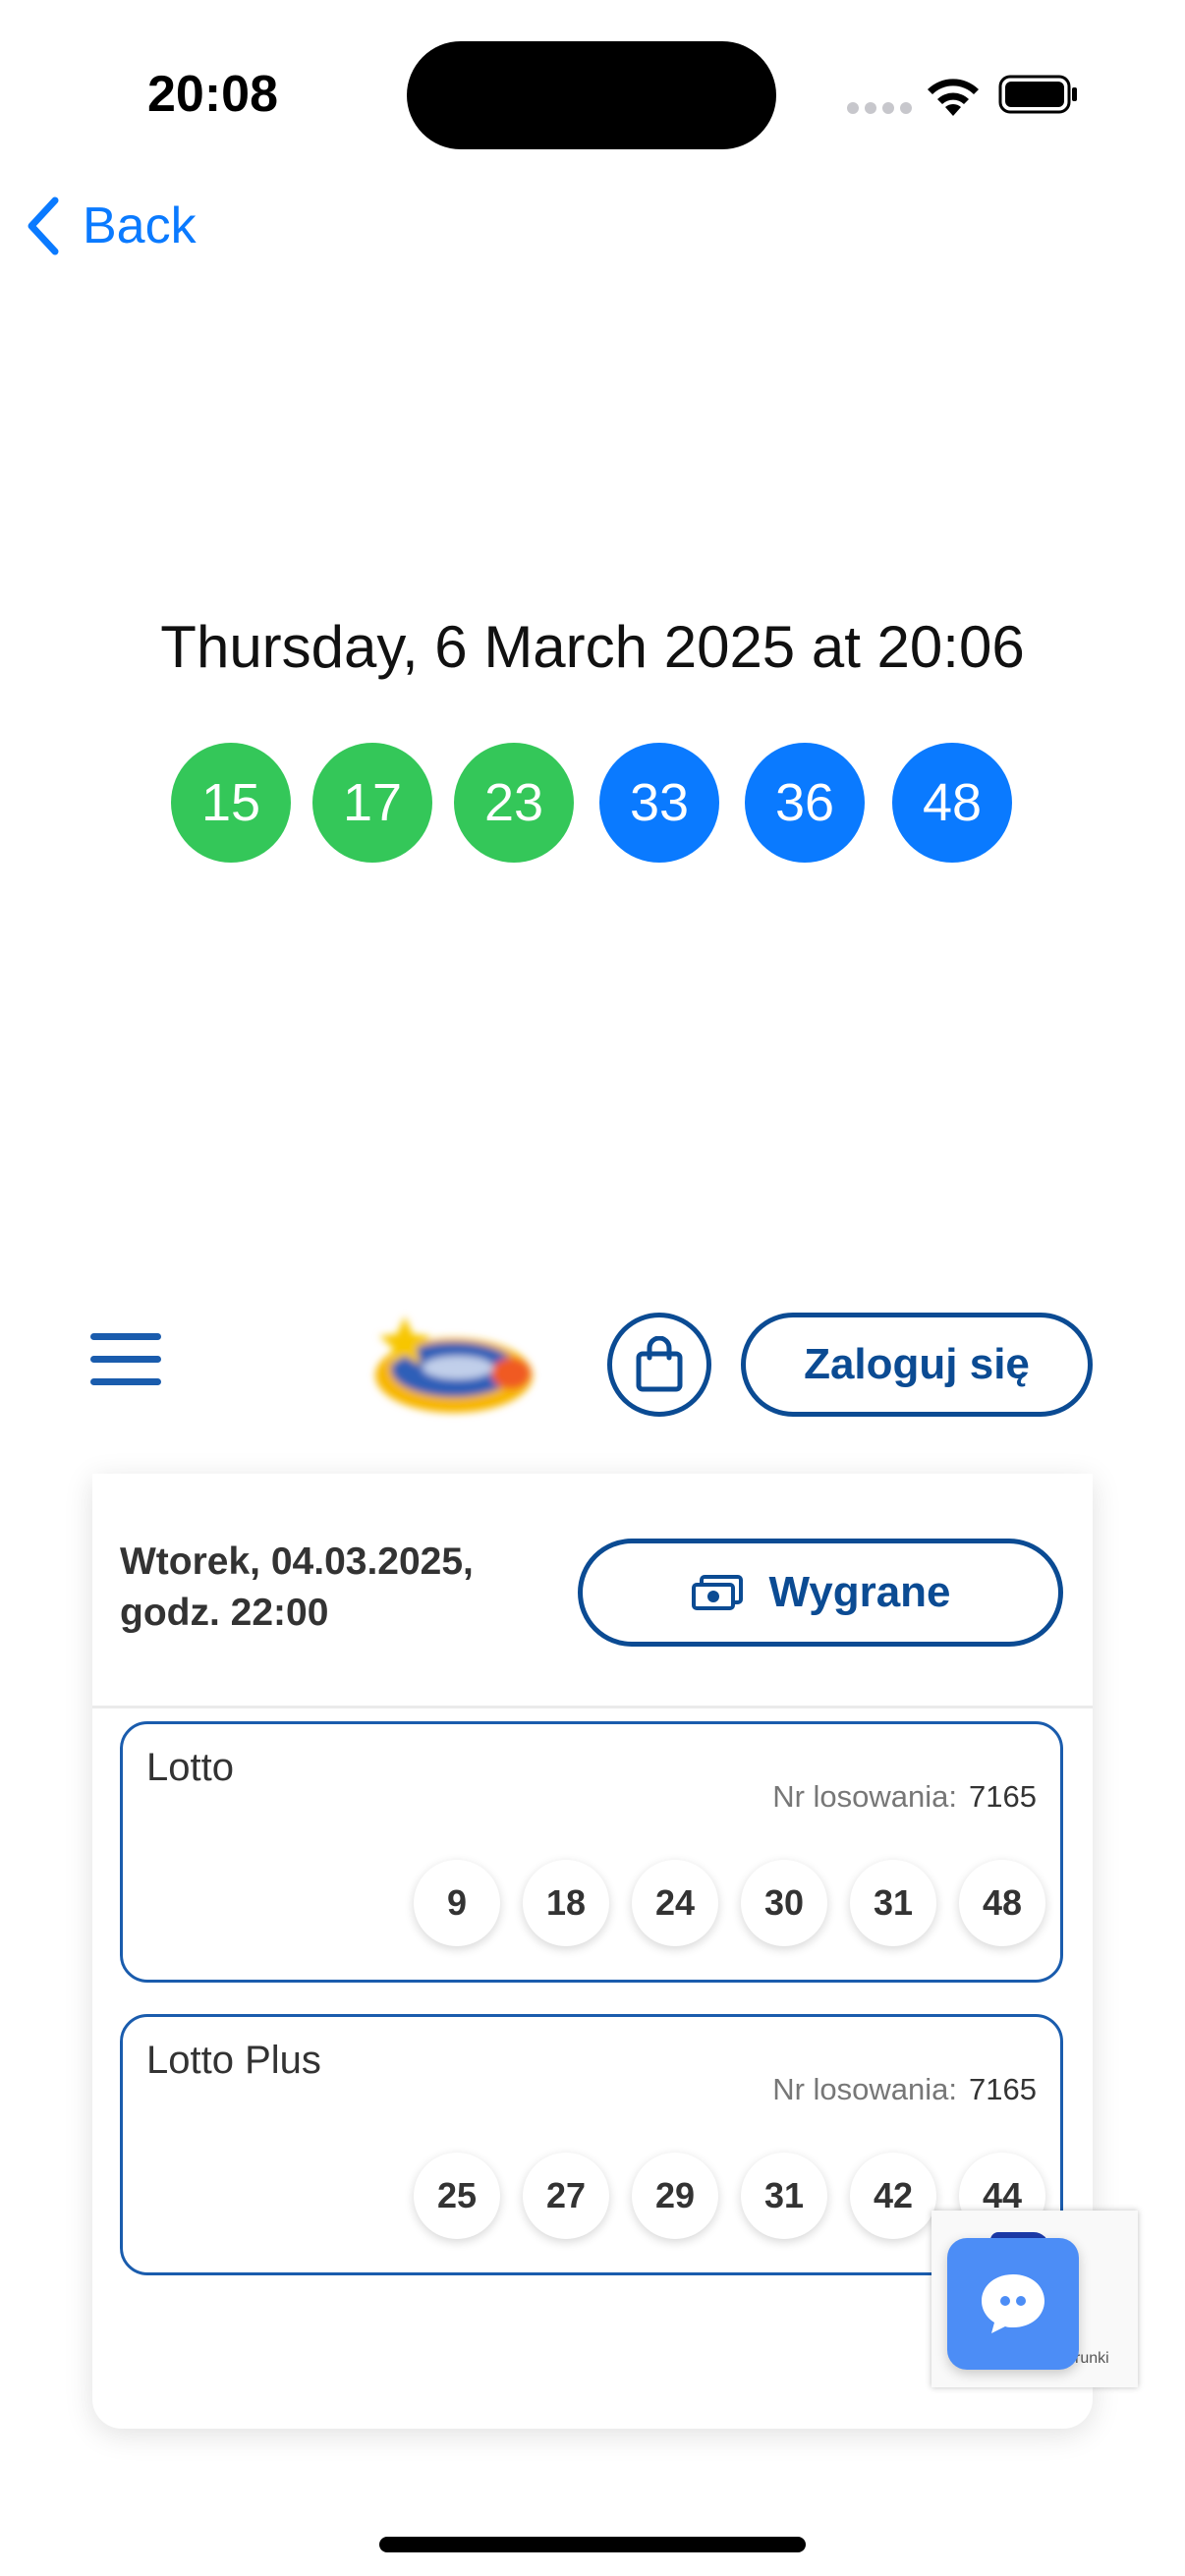  What do you see at coordinates (457, 2196) in the screenshot?
I see `result-number: 25` at bounding box center [457, 2196].